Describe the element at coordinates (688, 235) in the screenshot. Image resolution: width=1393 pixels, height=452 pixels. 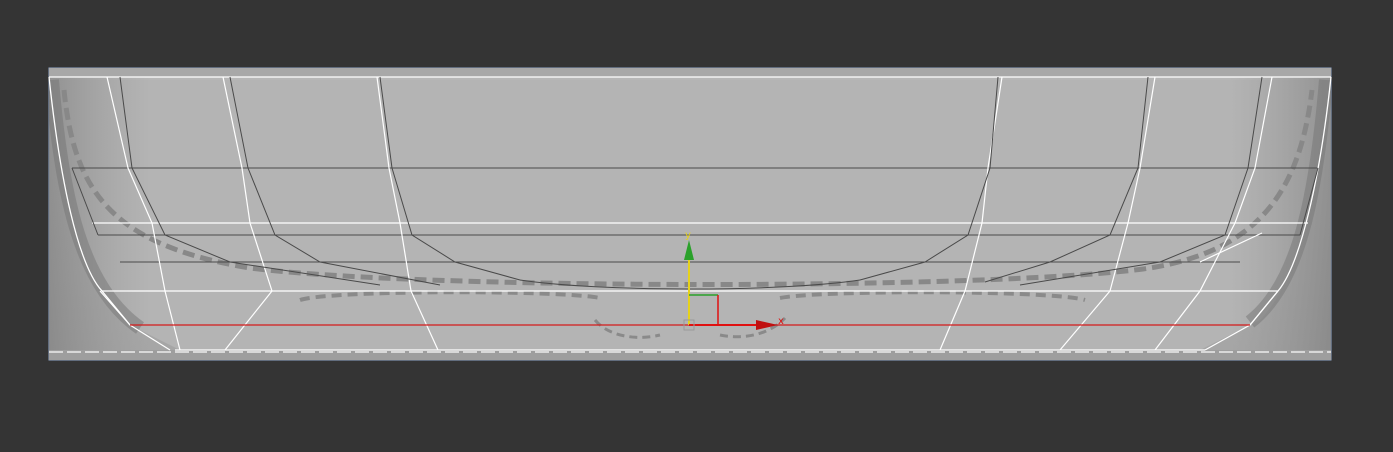
I see `gizmo-y-label: y` at that location.